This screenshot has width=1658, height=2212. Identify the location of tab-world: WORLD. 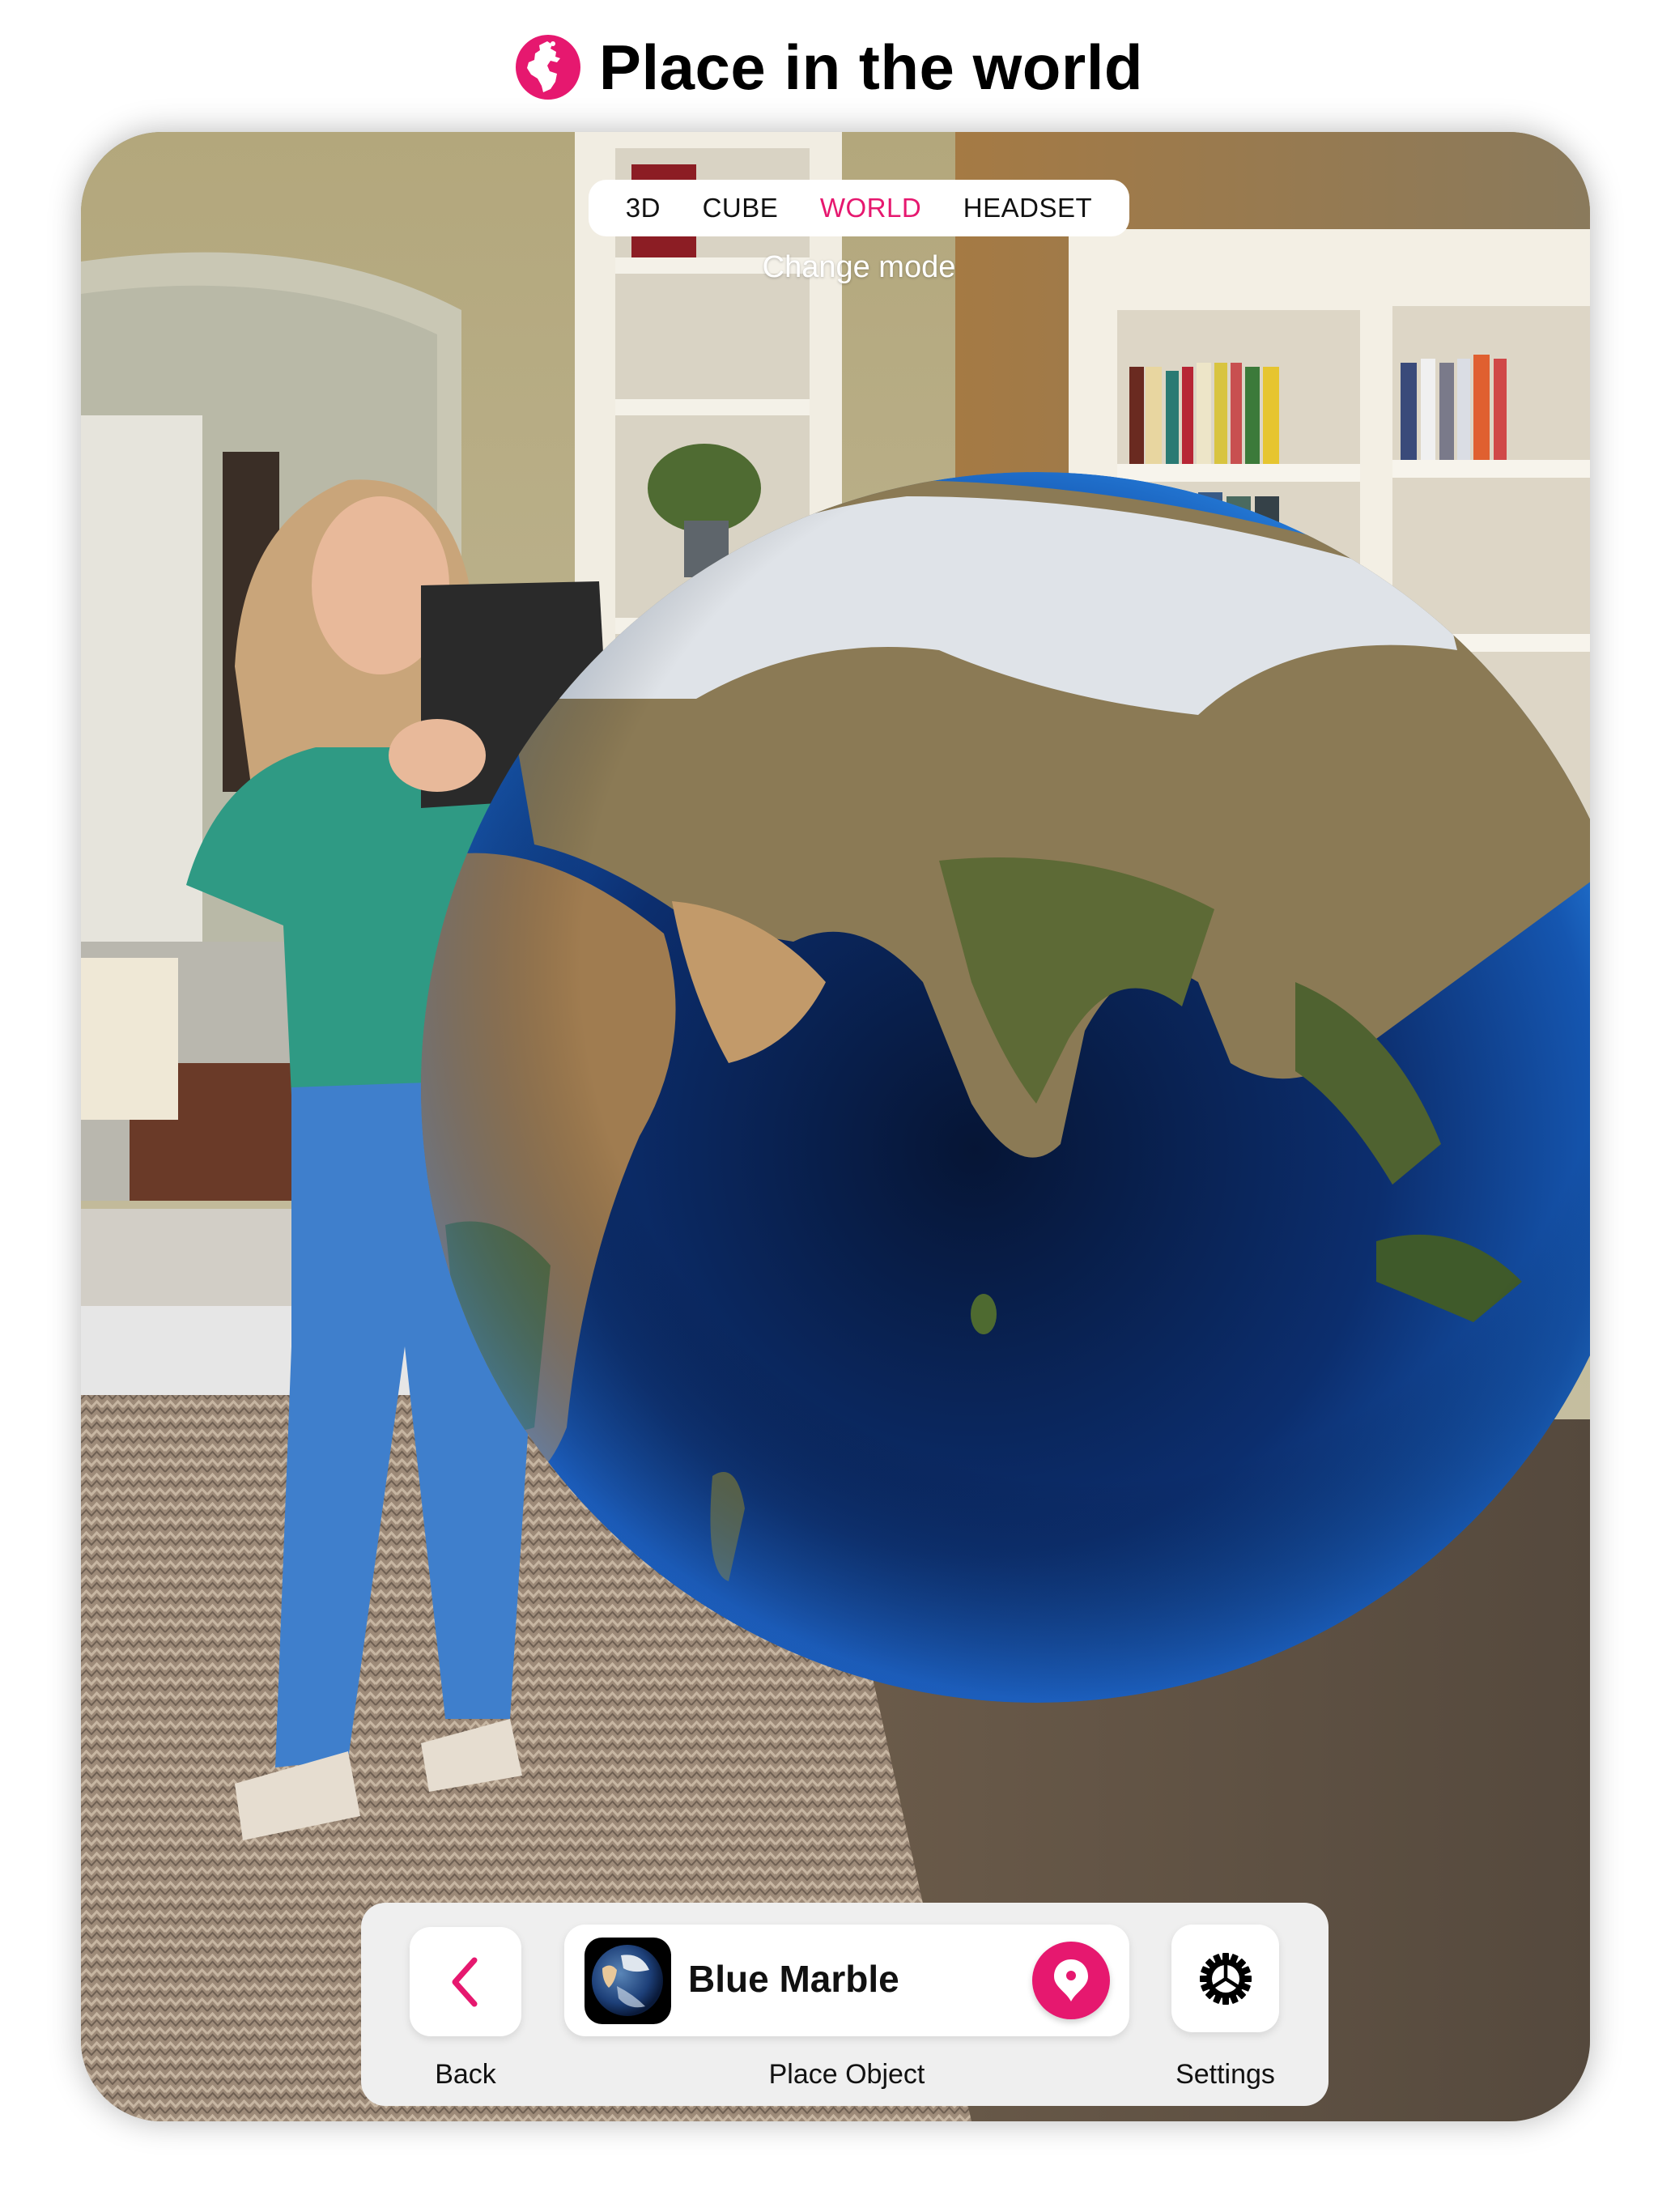
(871, 208).